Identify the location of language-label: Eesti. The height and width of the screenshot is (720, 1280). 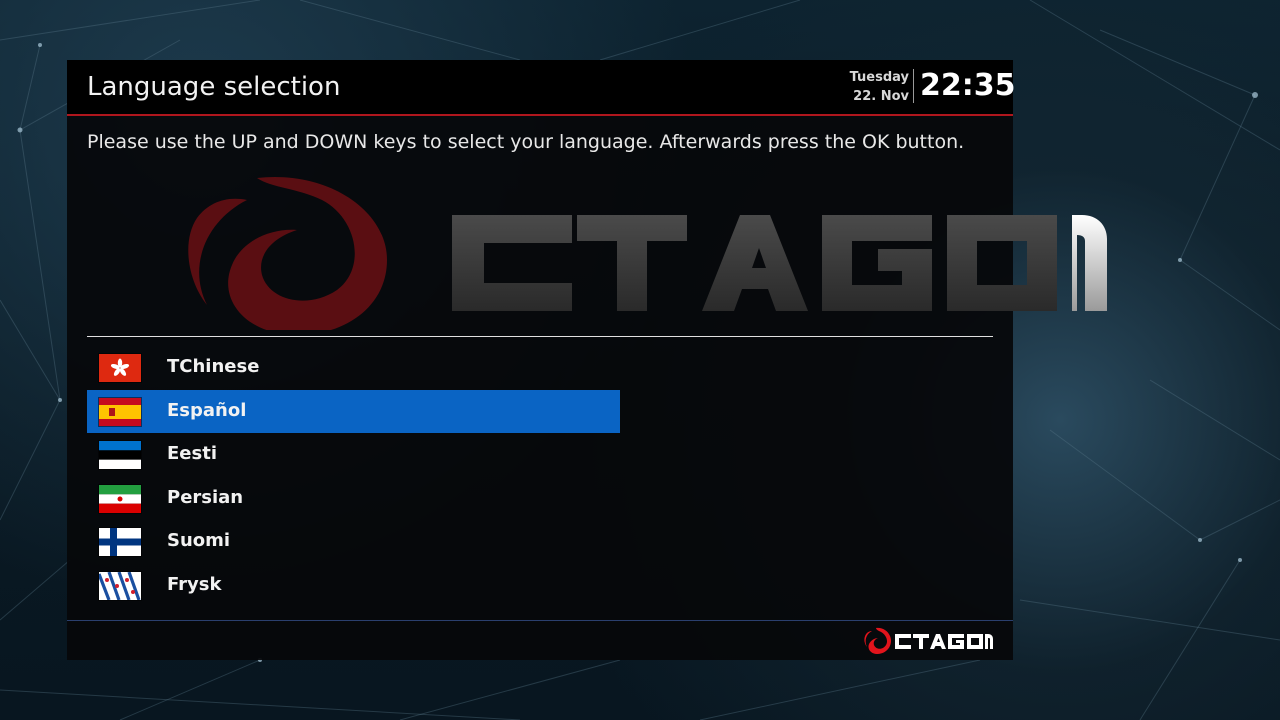
(192, 453).